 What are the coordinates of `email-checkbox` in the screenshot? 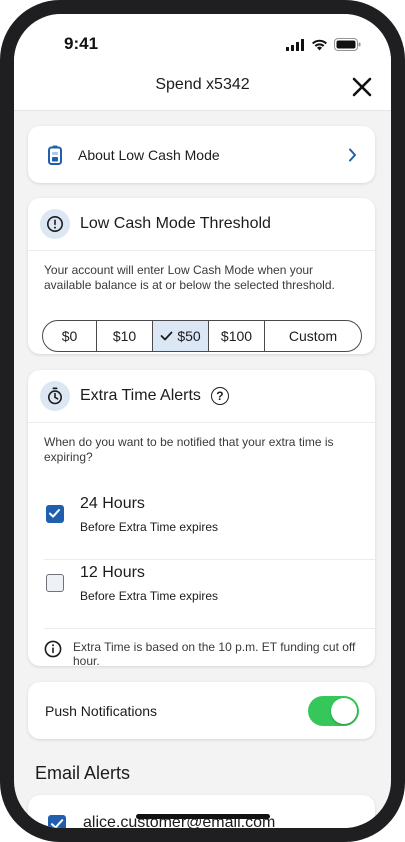 It's located at (57, 821).